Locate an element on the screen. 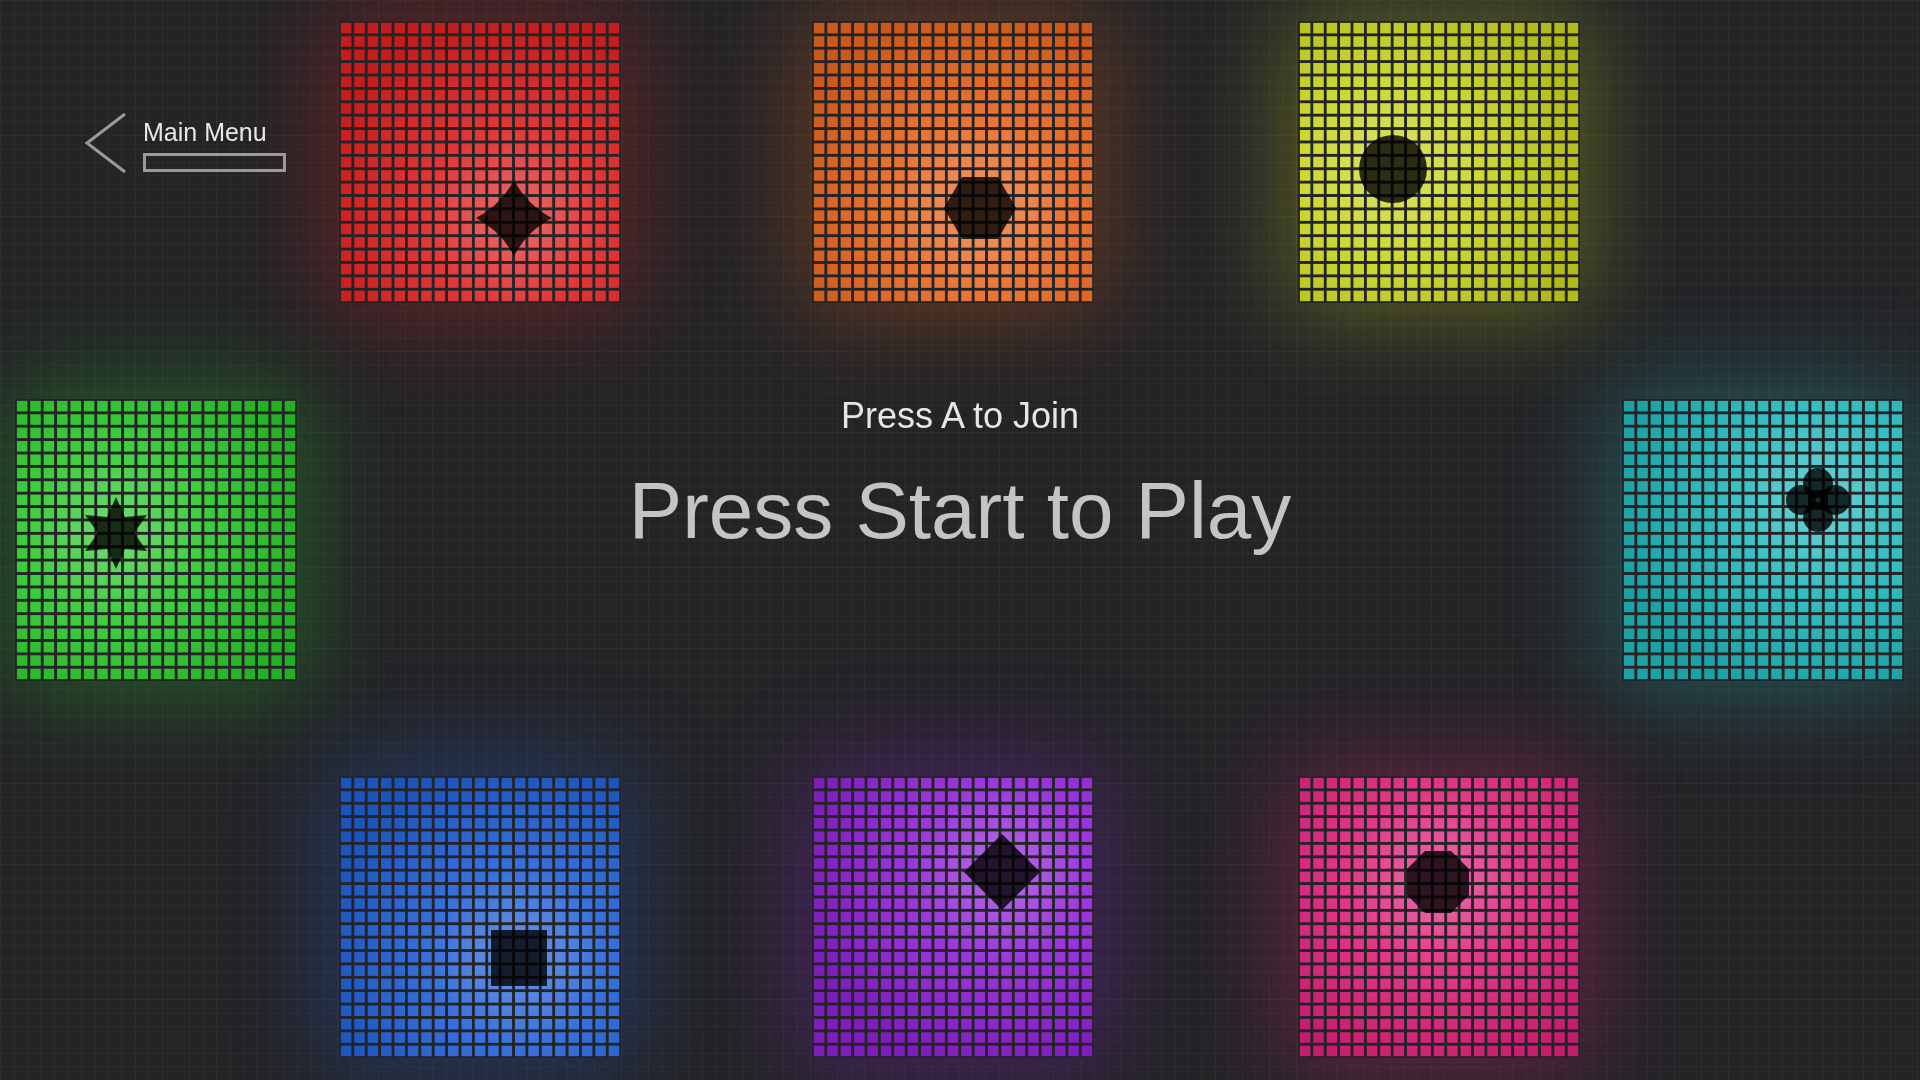  four-point-star-icon is located at coordinates (514, 218).